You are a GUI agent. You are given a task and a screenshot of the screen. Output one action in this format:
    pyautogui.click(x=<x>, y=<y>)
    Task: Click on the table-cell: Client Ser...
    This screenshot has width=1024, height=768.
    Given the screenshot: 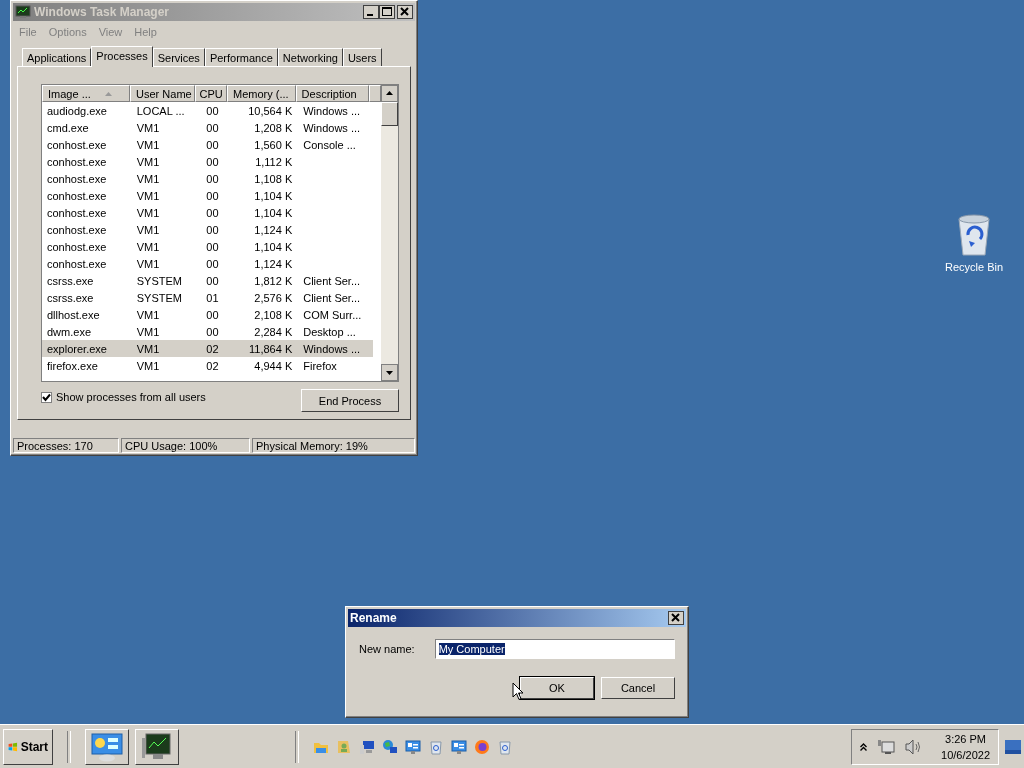 What is the action you would take?
    pyautogui.click(x=332, y=297)
    